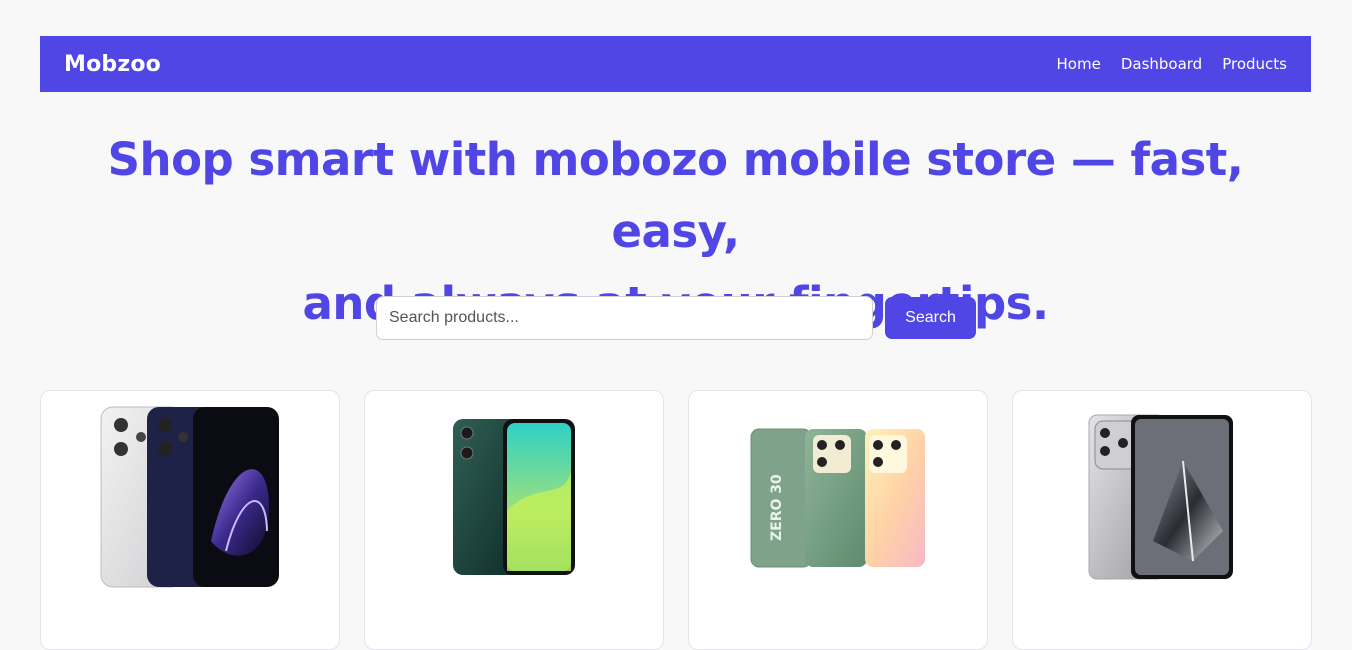 This screenshot has height=650, width=1352. I want to click on nav-link-products: Products, so click(1254, 64).